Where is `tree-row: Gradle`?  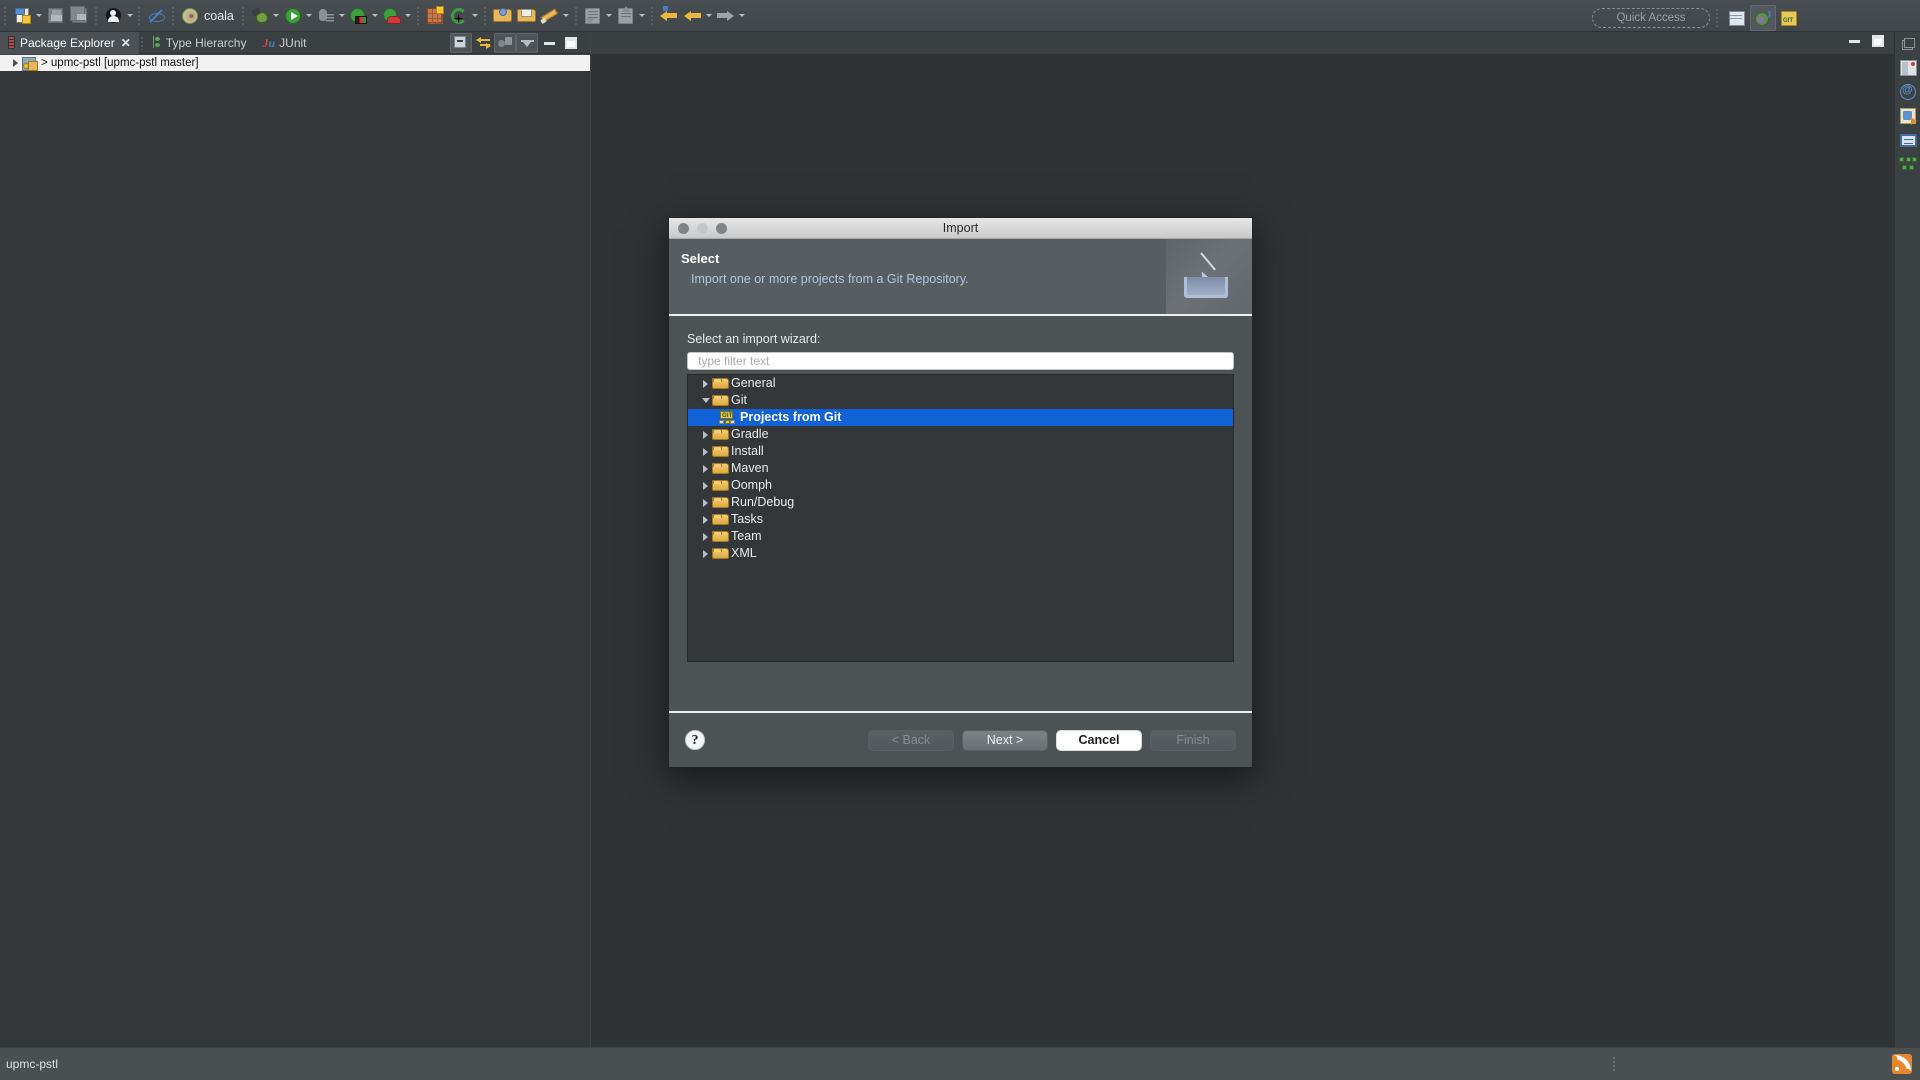 tree-row: Gradle is located at coordinates (960, 434).